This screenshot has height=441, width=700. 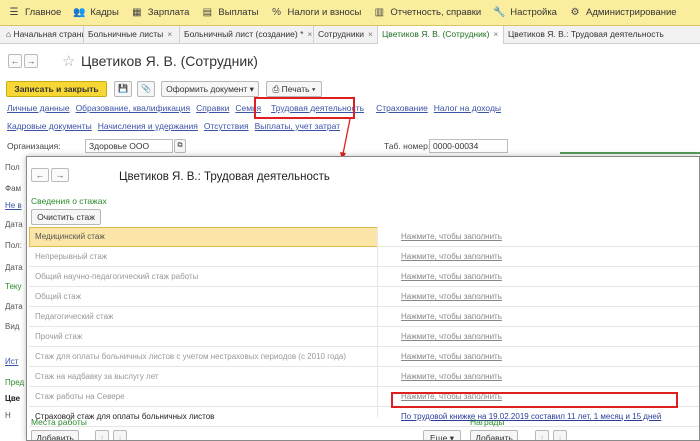 I want to click on menu-item-salary: ▦ Зарплата, so click(x=160, y=13).